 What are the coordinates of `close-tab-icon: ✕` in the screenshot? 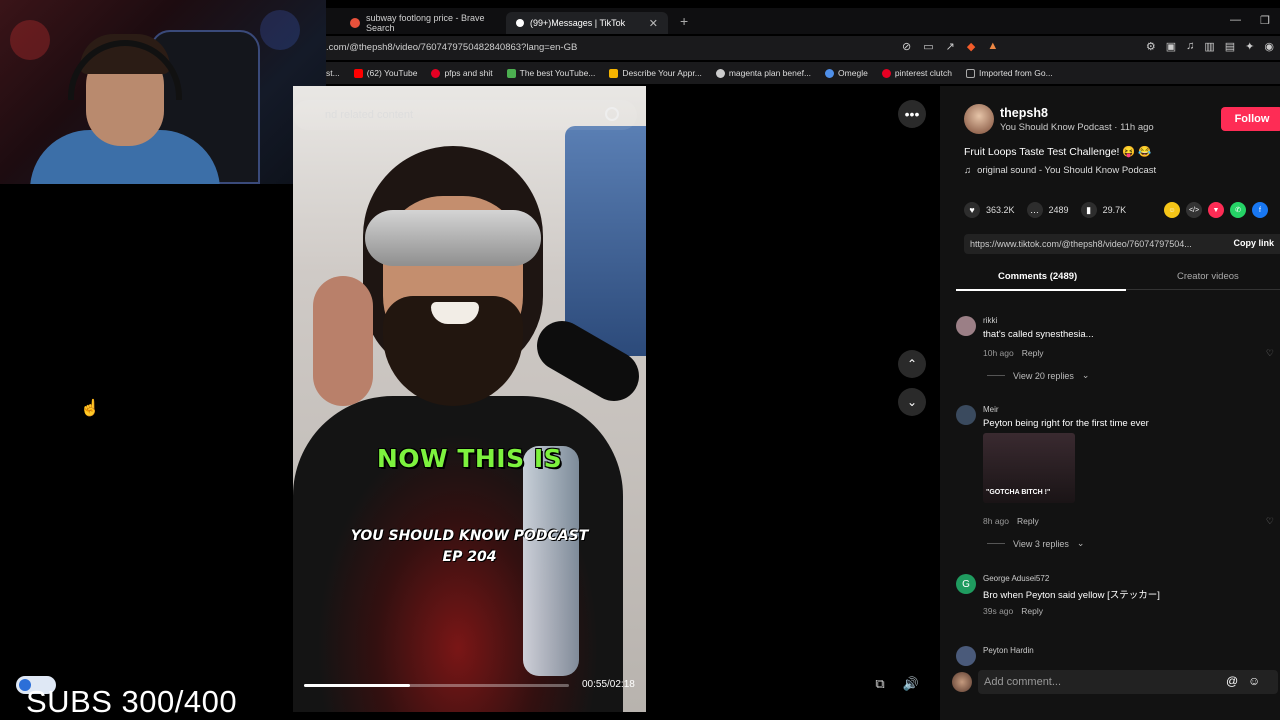 It's located at (653, 23).